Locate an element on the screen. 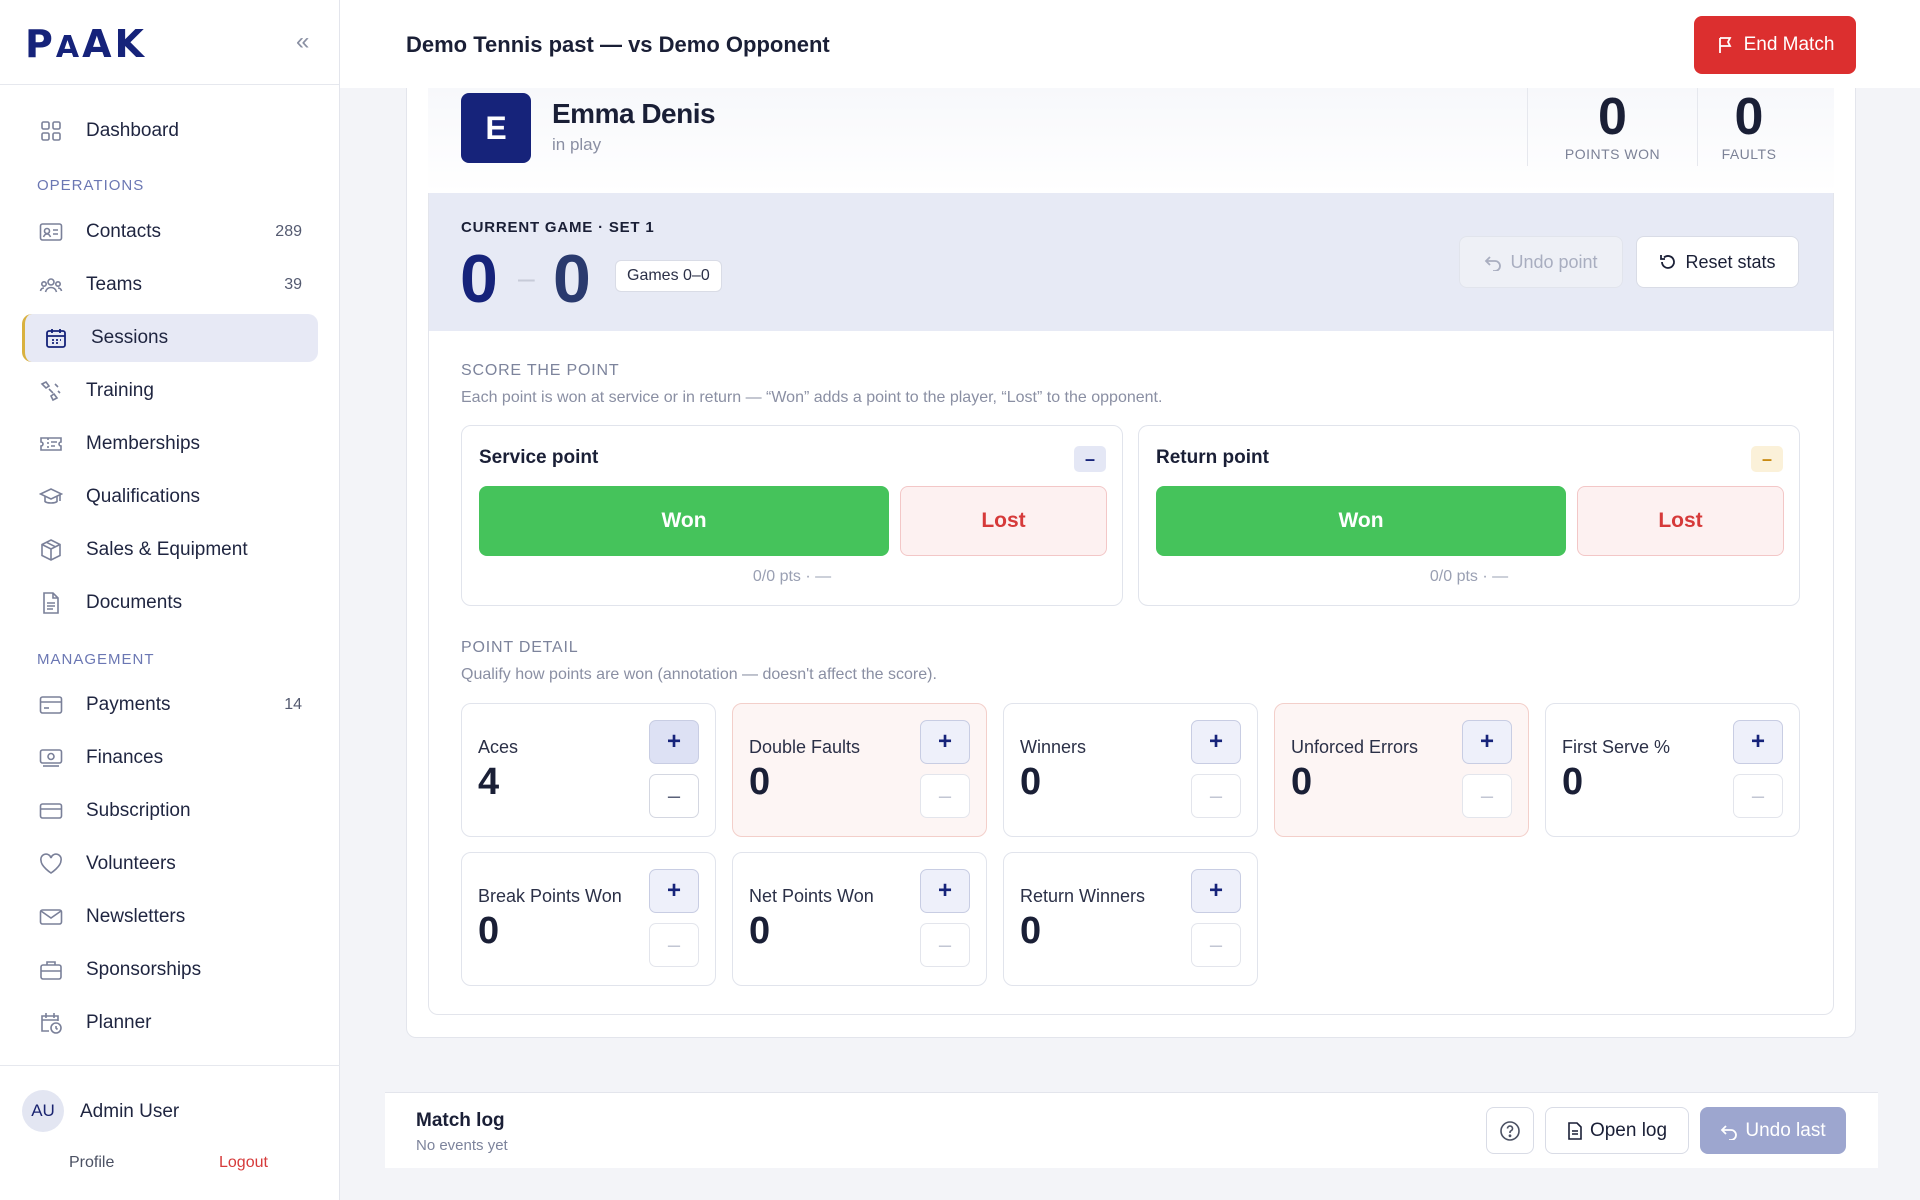  help-button is located at coordinates (1510, 1130).